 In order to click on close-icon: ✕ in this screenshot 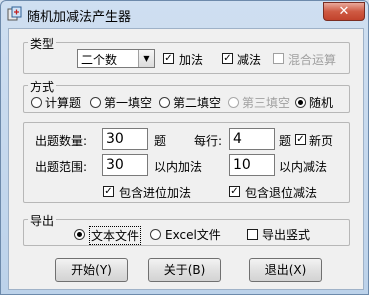, I will do `click(344, 11)`.